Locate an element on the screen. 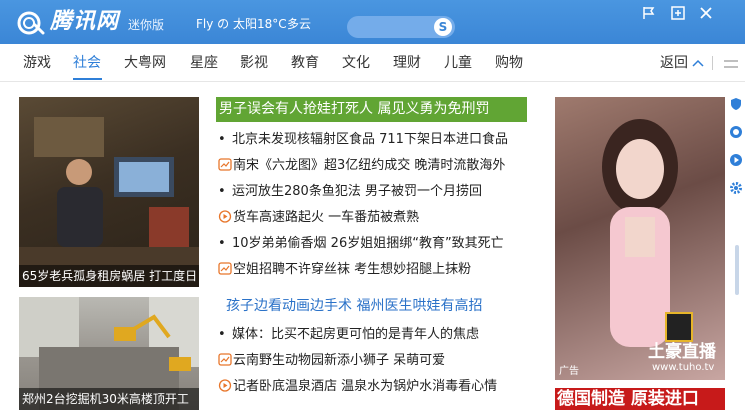 This screenshot has width=745, height=410. brand-title: 腾讯网 is located at coordinates (84, 22).